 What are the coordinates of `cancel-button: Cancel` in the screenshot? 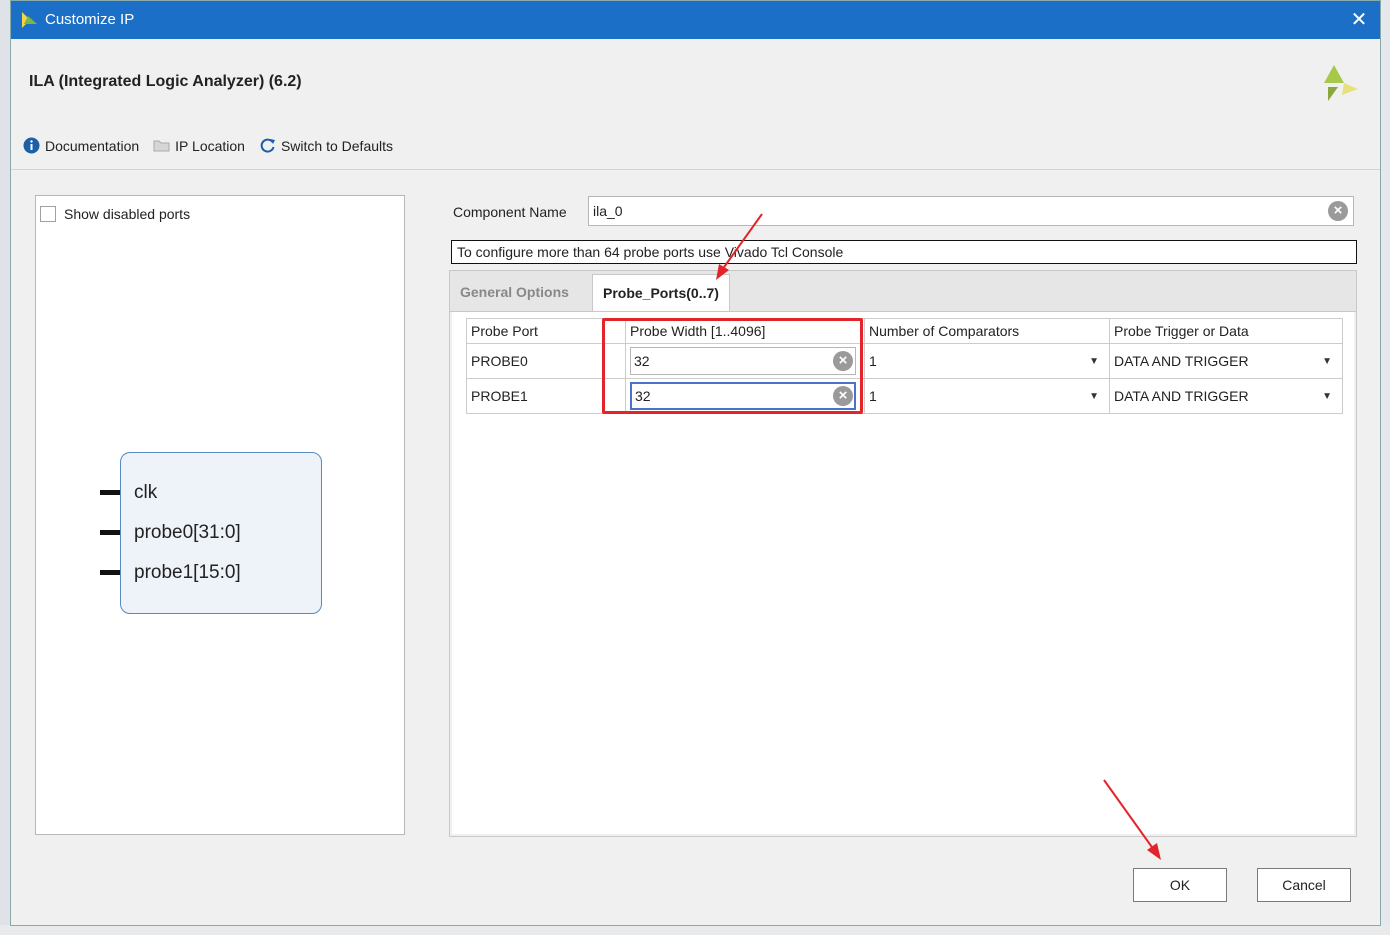 It's located at (1304, 885).